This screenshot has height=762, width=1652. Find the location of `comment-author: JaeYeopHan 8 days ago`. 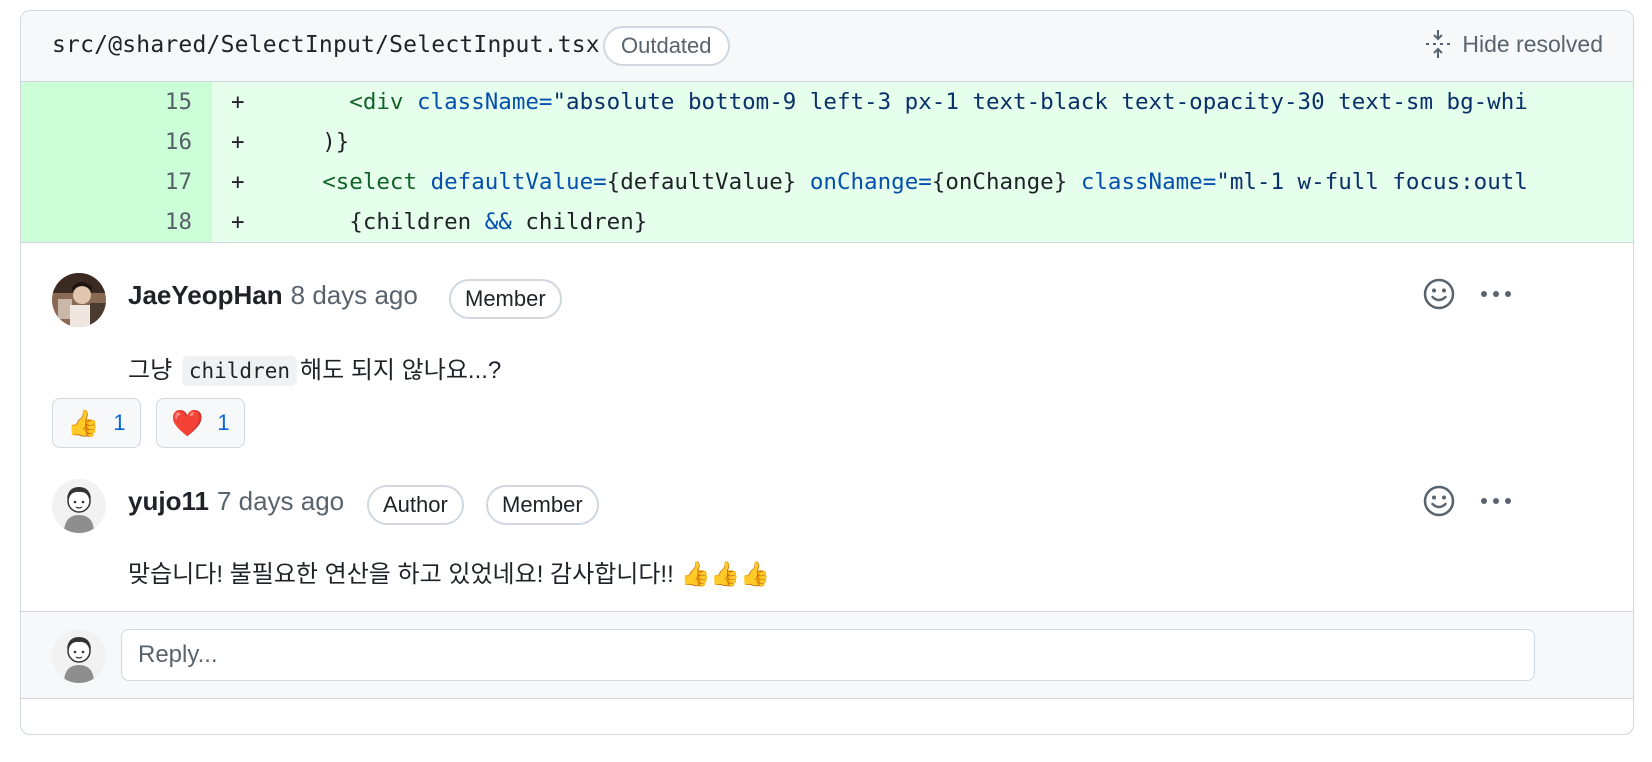

comment-author: JaeYeopHan 8 days ago is located at coordinates (273, 295).